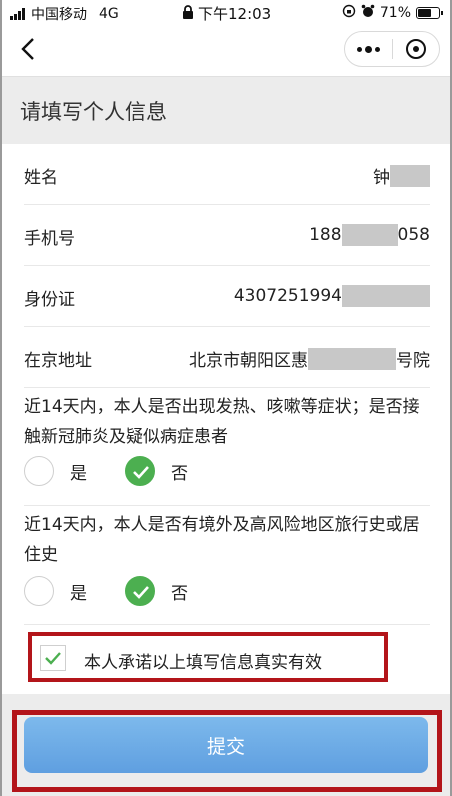  What do you see at coordinates (413, 235) in the screenshot?
I see `phone-suffix: 058` at bounding box center [413, 235].